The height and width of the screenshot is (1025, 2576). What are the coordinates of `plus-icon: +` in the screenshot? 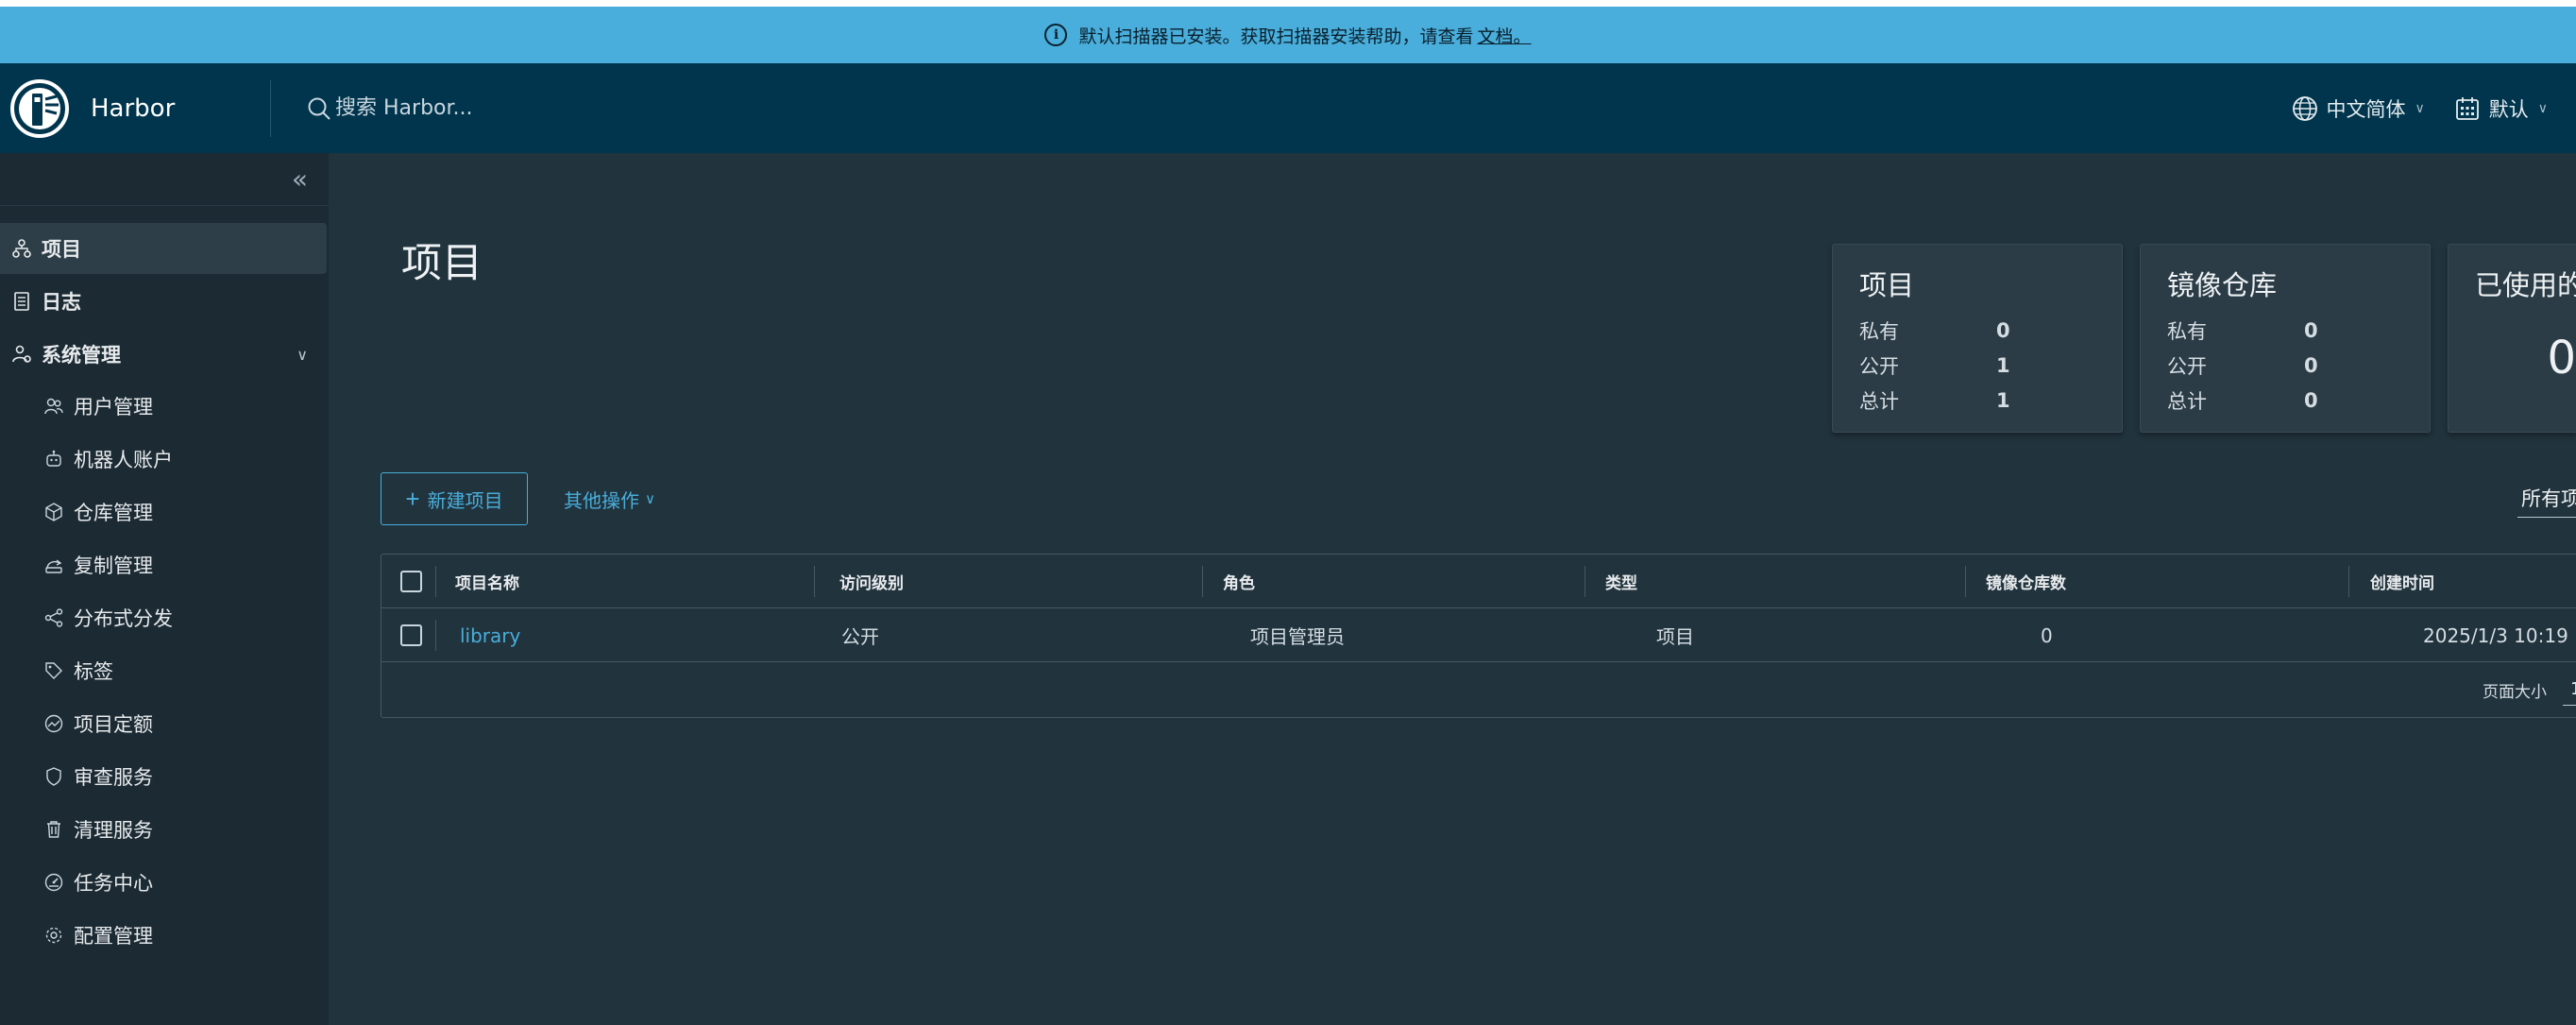 It's located at (412, 499).